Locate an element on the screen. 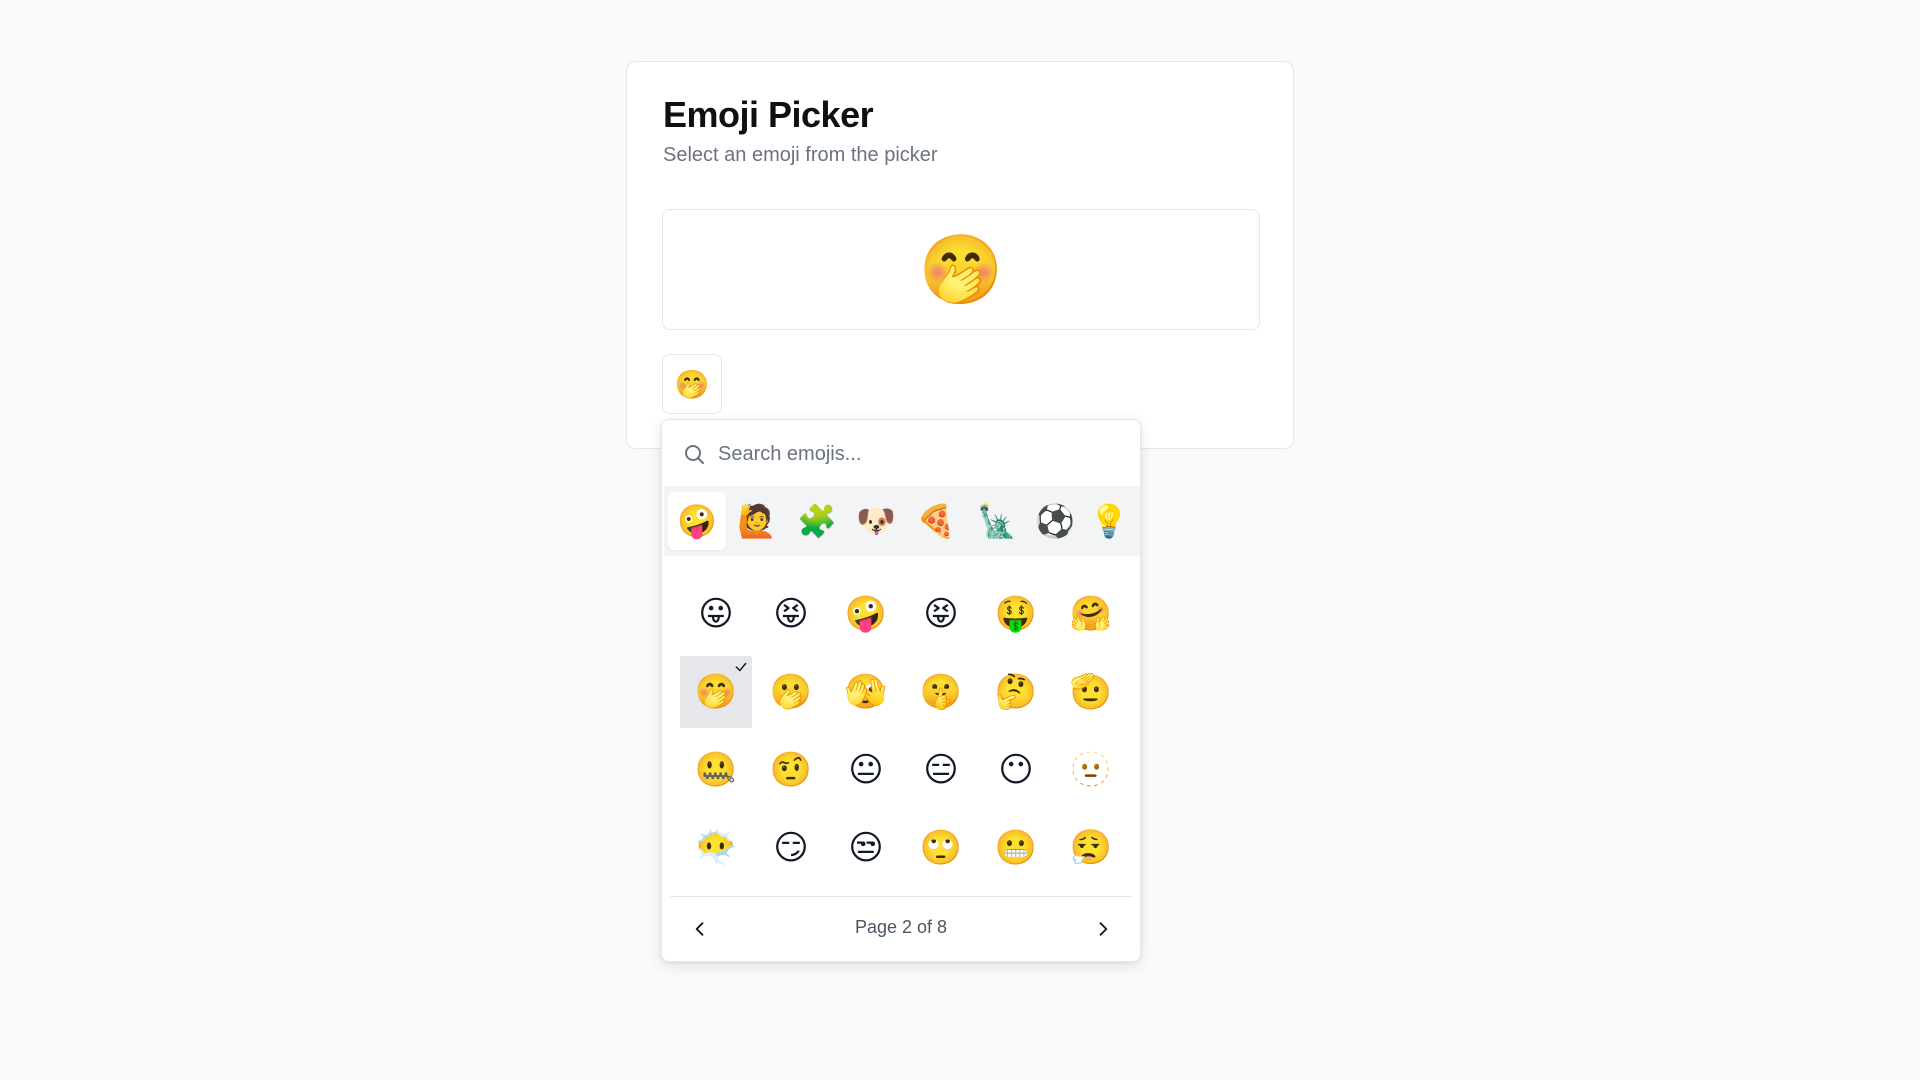  category-tab-food: 🍕 is located at coordinates (936, 521).